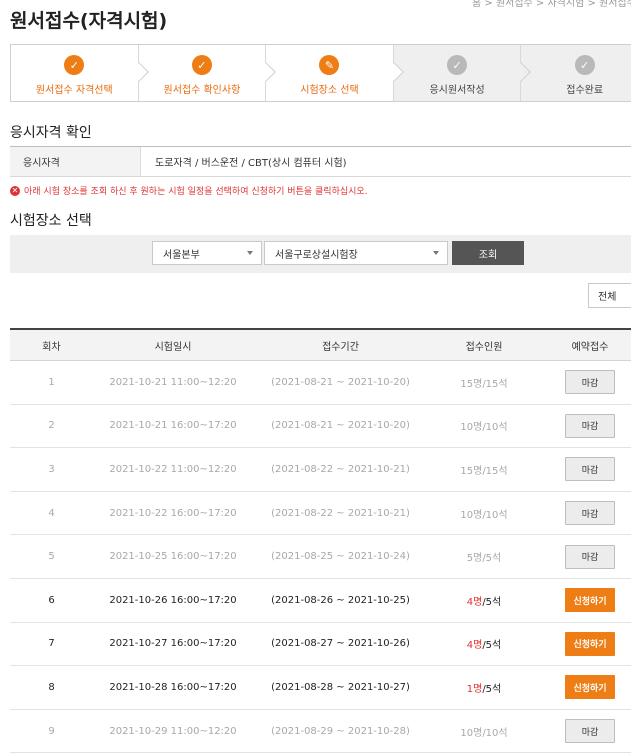 The image size is (631, 754). I want to click on step-label: 응시원서작성, so click(457, 90).